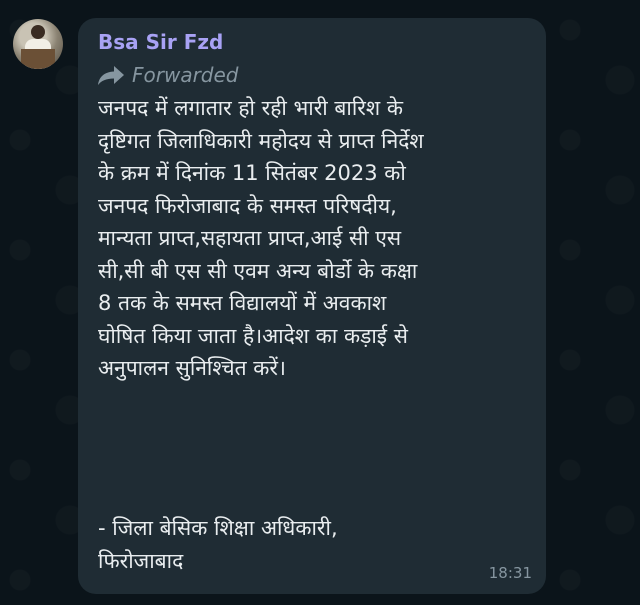 This screenshot has width=640, height=605. What do you see at coordinates (242, 303) in the screenshot?
I see `message-line: 8 तक के समस्त विद्यालयों में अवकाश` at bounding box center [242, 303].